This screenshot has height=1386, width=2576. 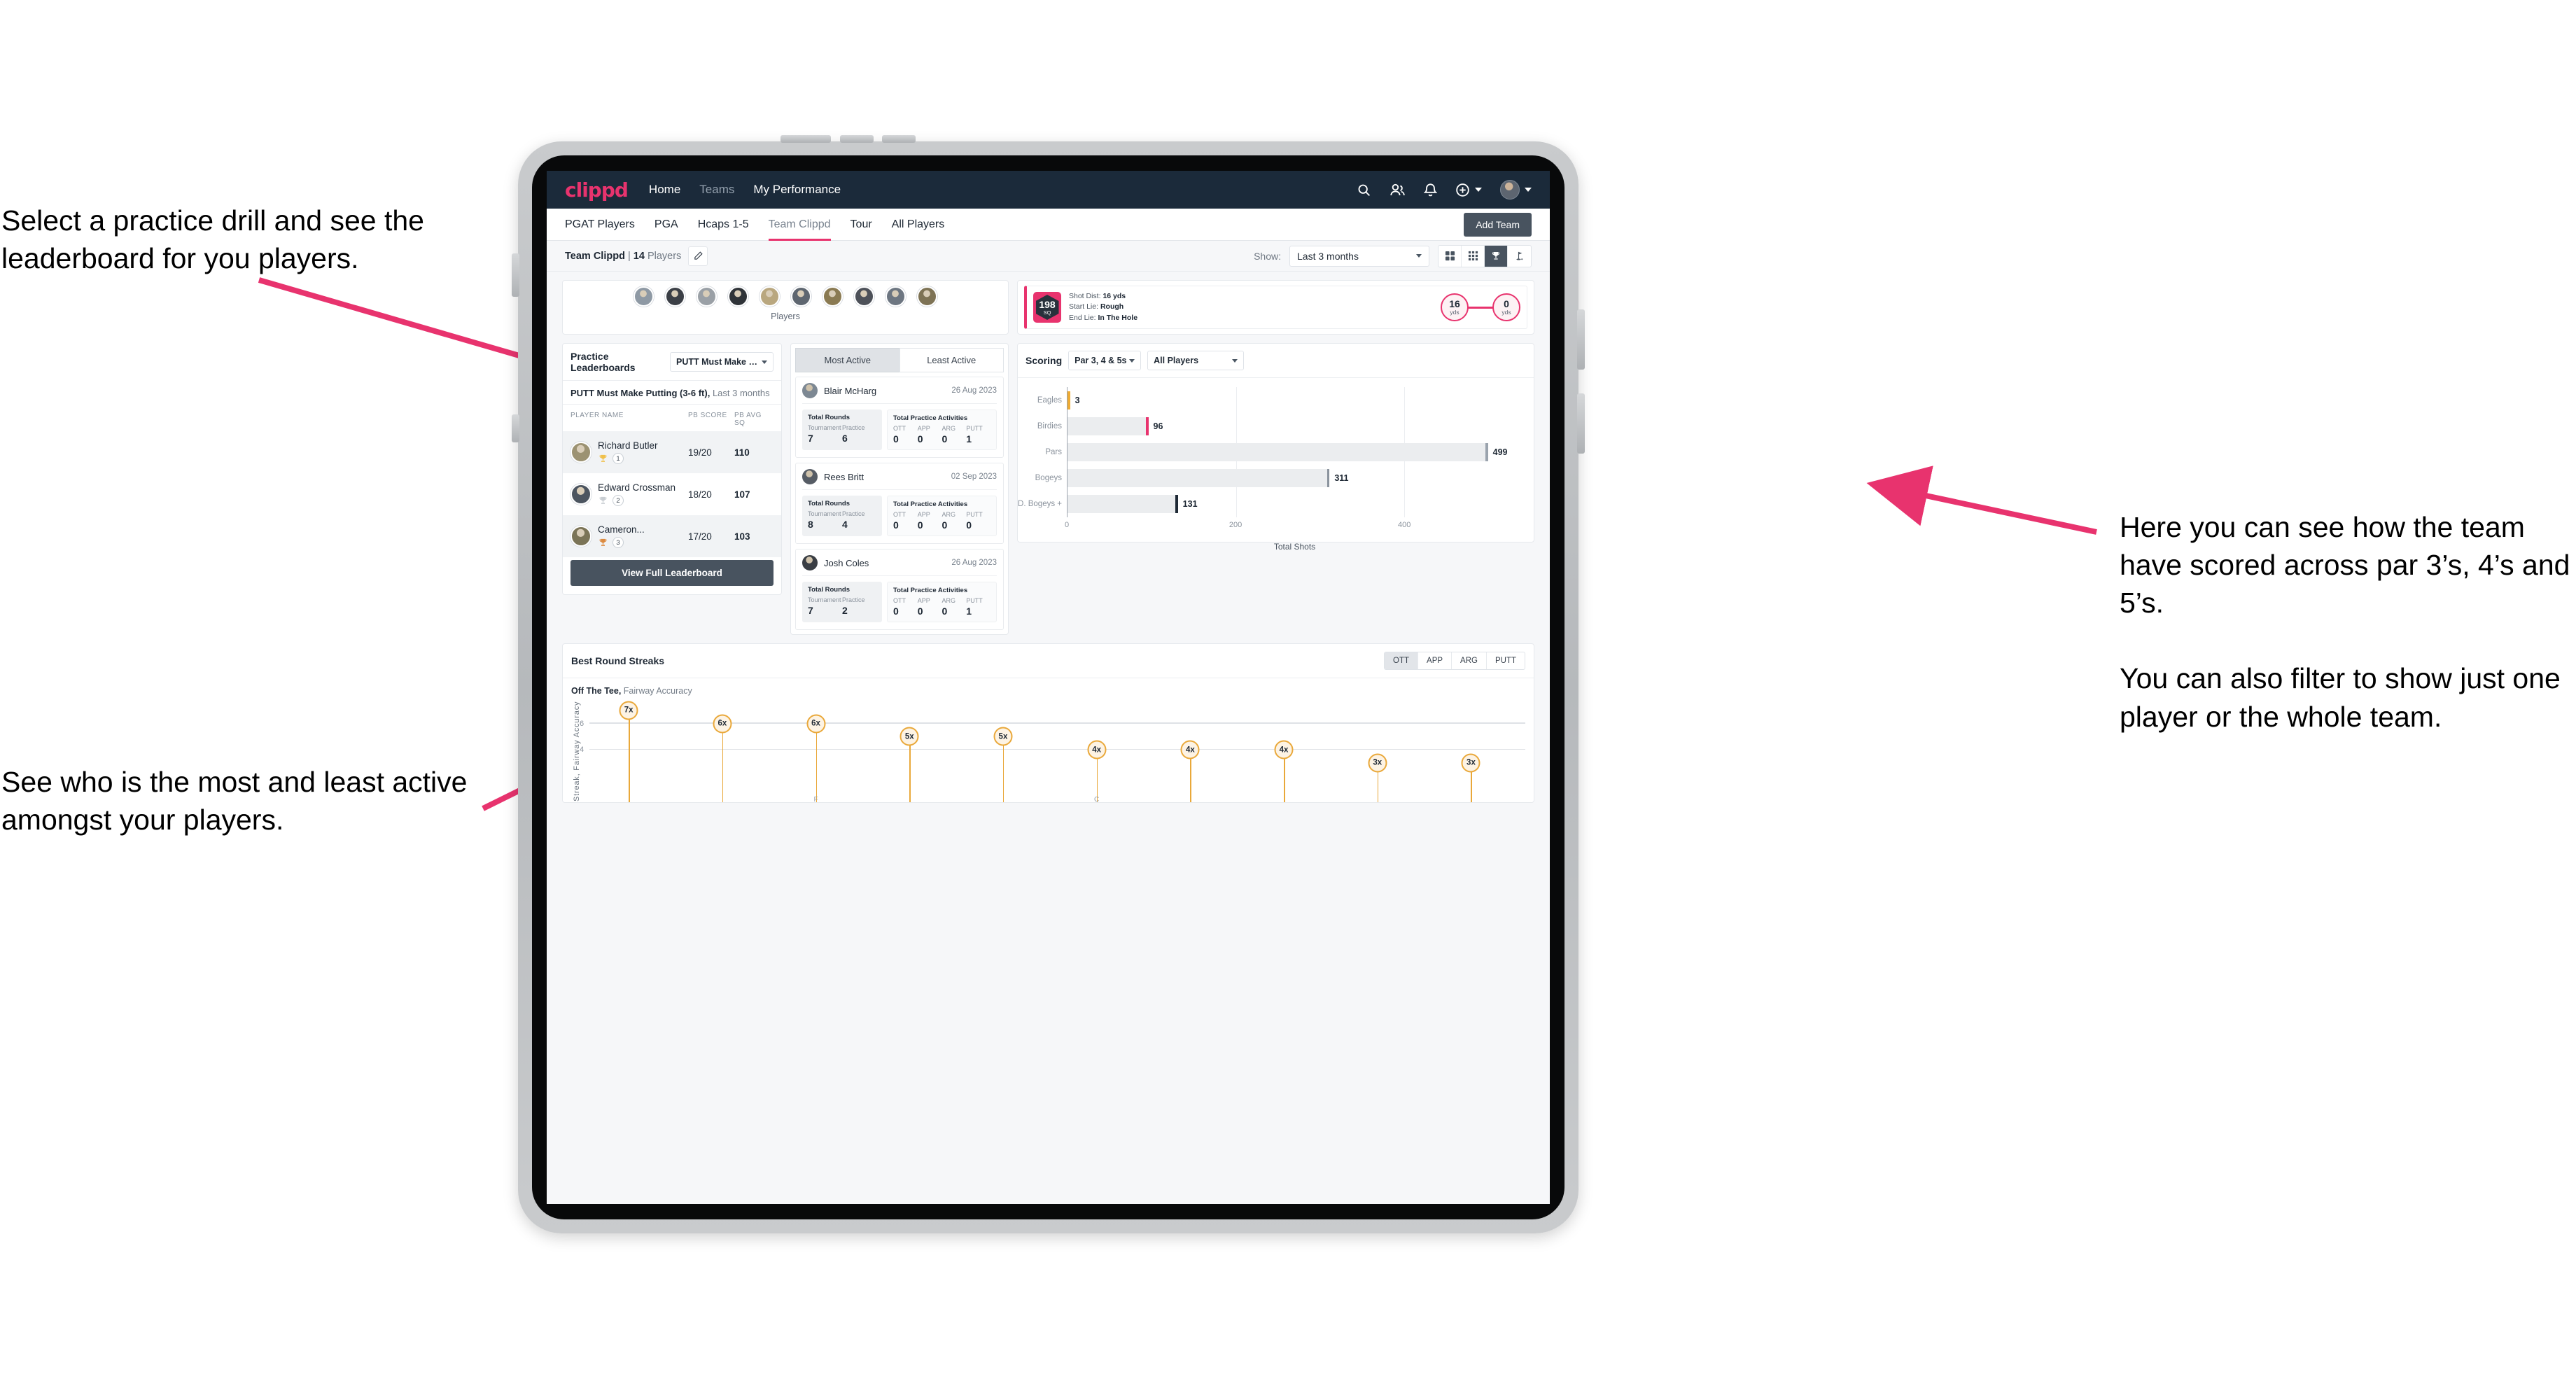 What do you see at coordinates (1196, 360) in the screenshot?
I see `player-filter-select: All Players` at bounding box center [1196, 360].